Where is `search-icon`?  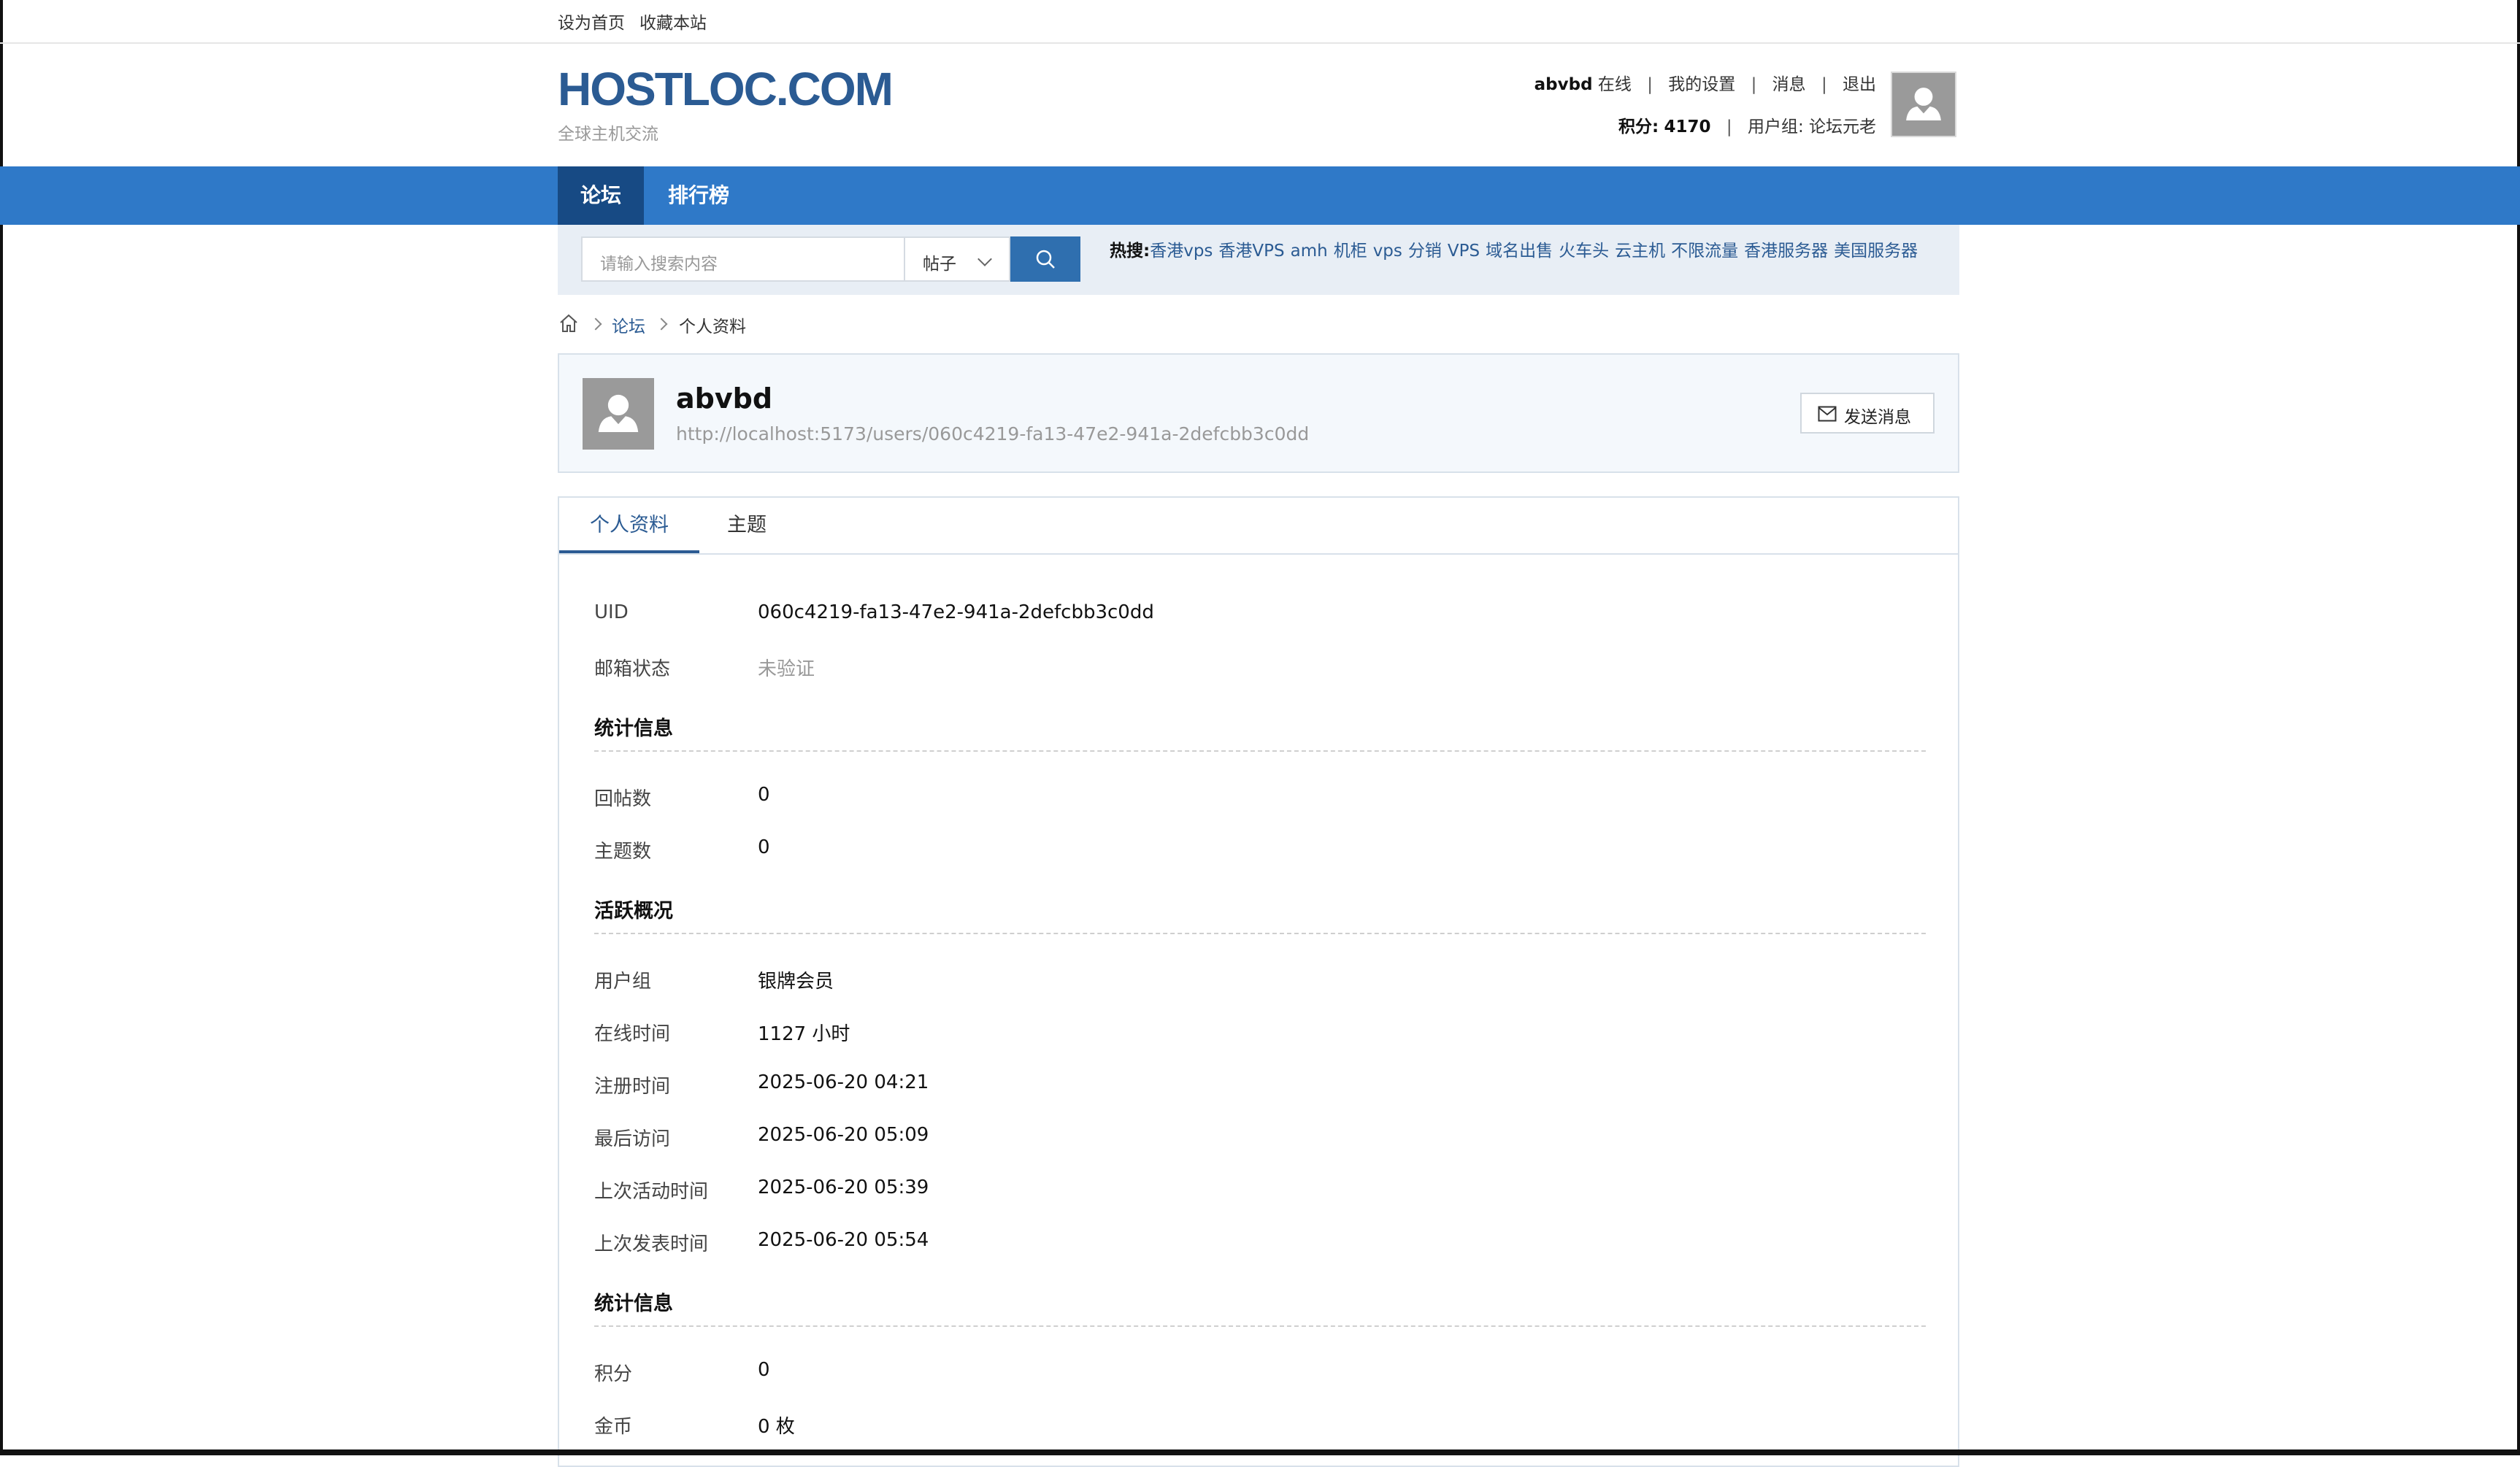
search-icon is located at coordinates (1045, 259).